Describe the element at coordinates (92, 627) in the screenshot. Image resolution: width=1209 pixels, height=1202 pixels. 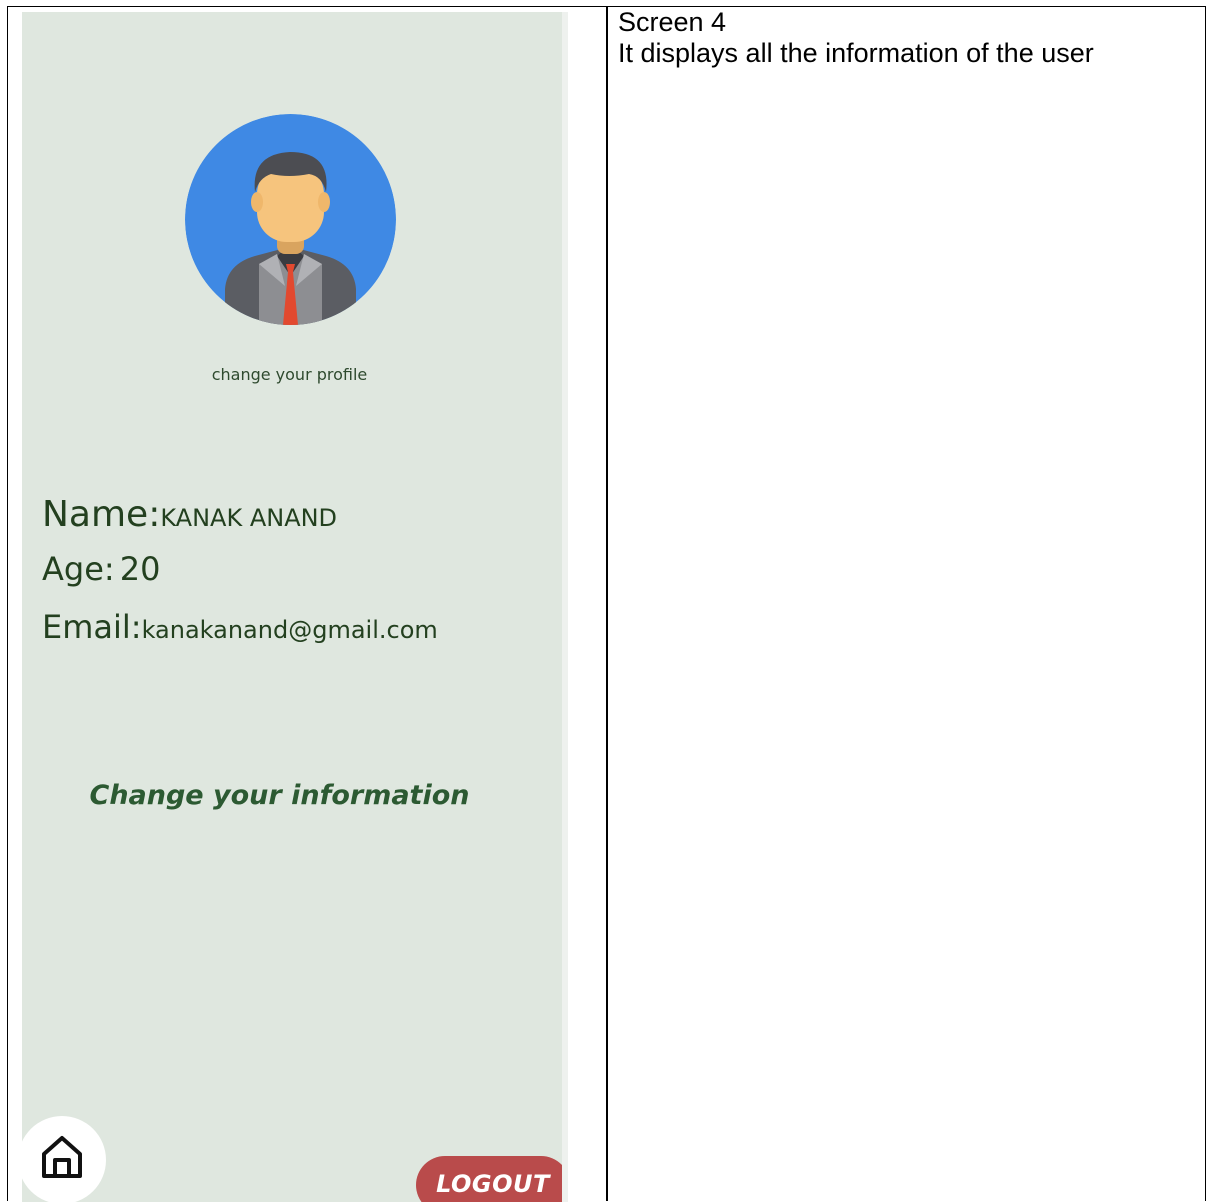
I see `email-label: Email:` at that location.